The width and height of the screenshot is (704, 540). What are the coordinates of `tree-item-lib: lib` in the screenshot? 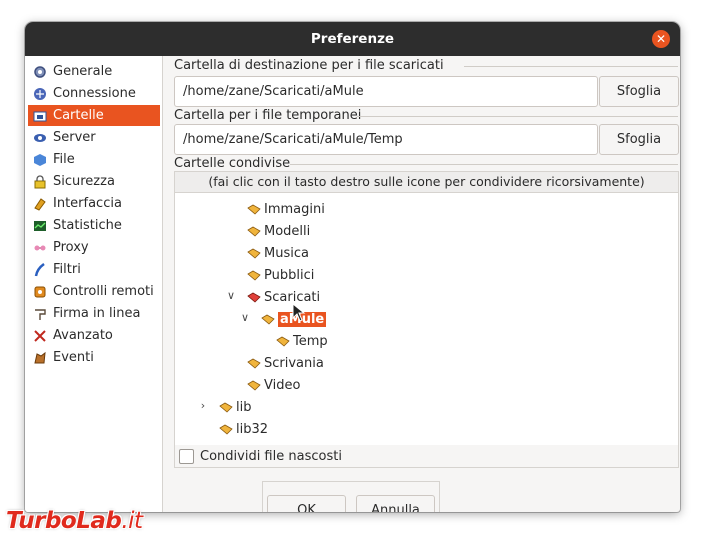 It's located at (235, 407).